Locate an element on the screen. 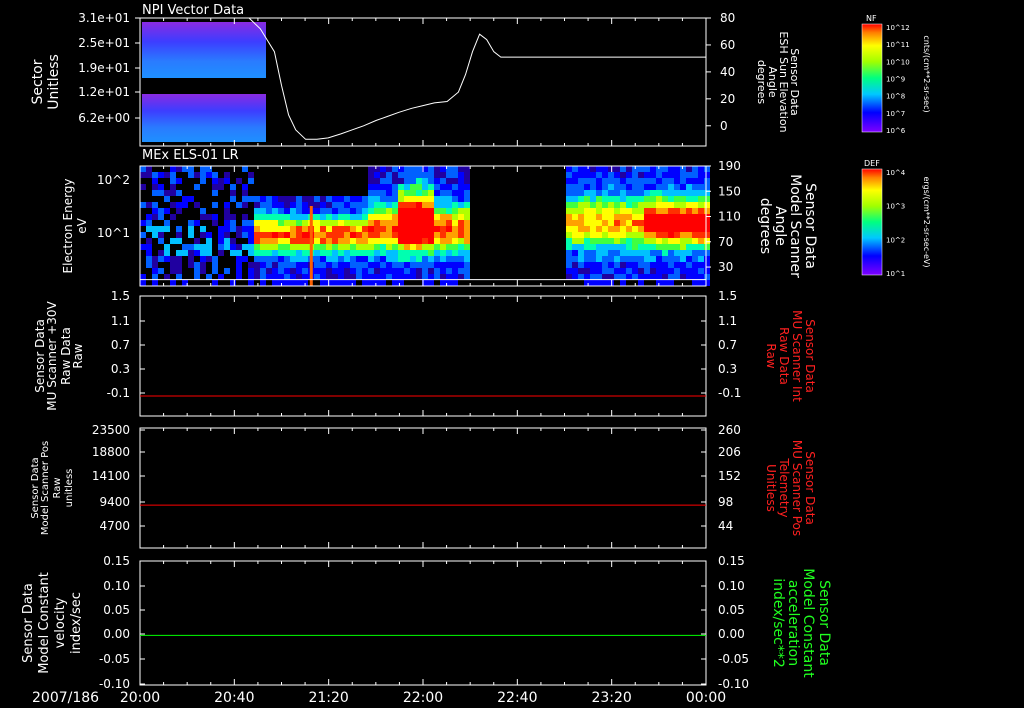  right-tick-label: 0 is located at coordinates (724, 126).